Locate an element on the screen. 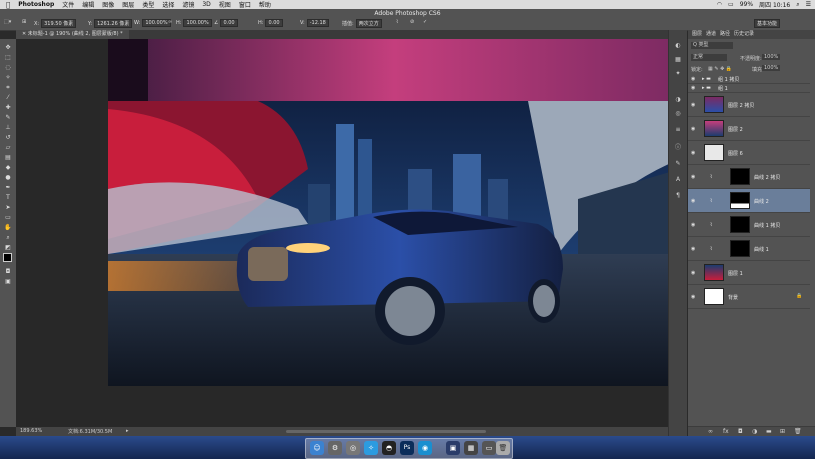 The image size is (815, 459). new-adjustment-icon: ◑ is located at coordinates (754, 431).